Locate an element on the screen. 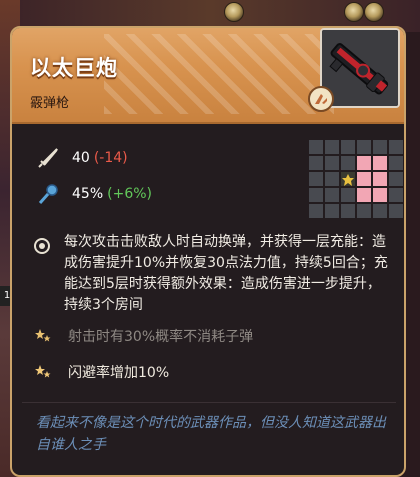  header-pattern is located at coordinates (219, 74).